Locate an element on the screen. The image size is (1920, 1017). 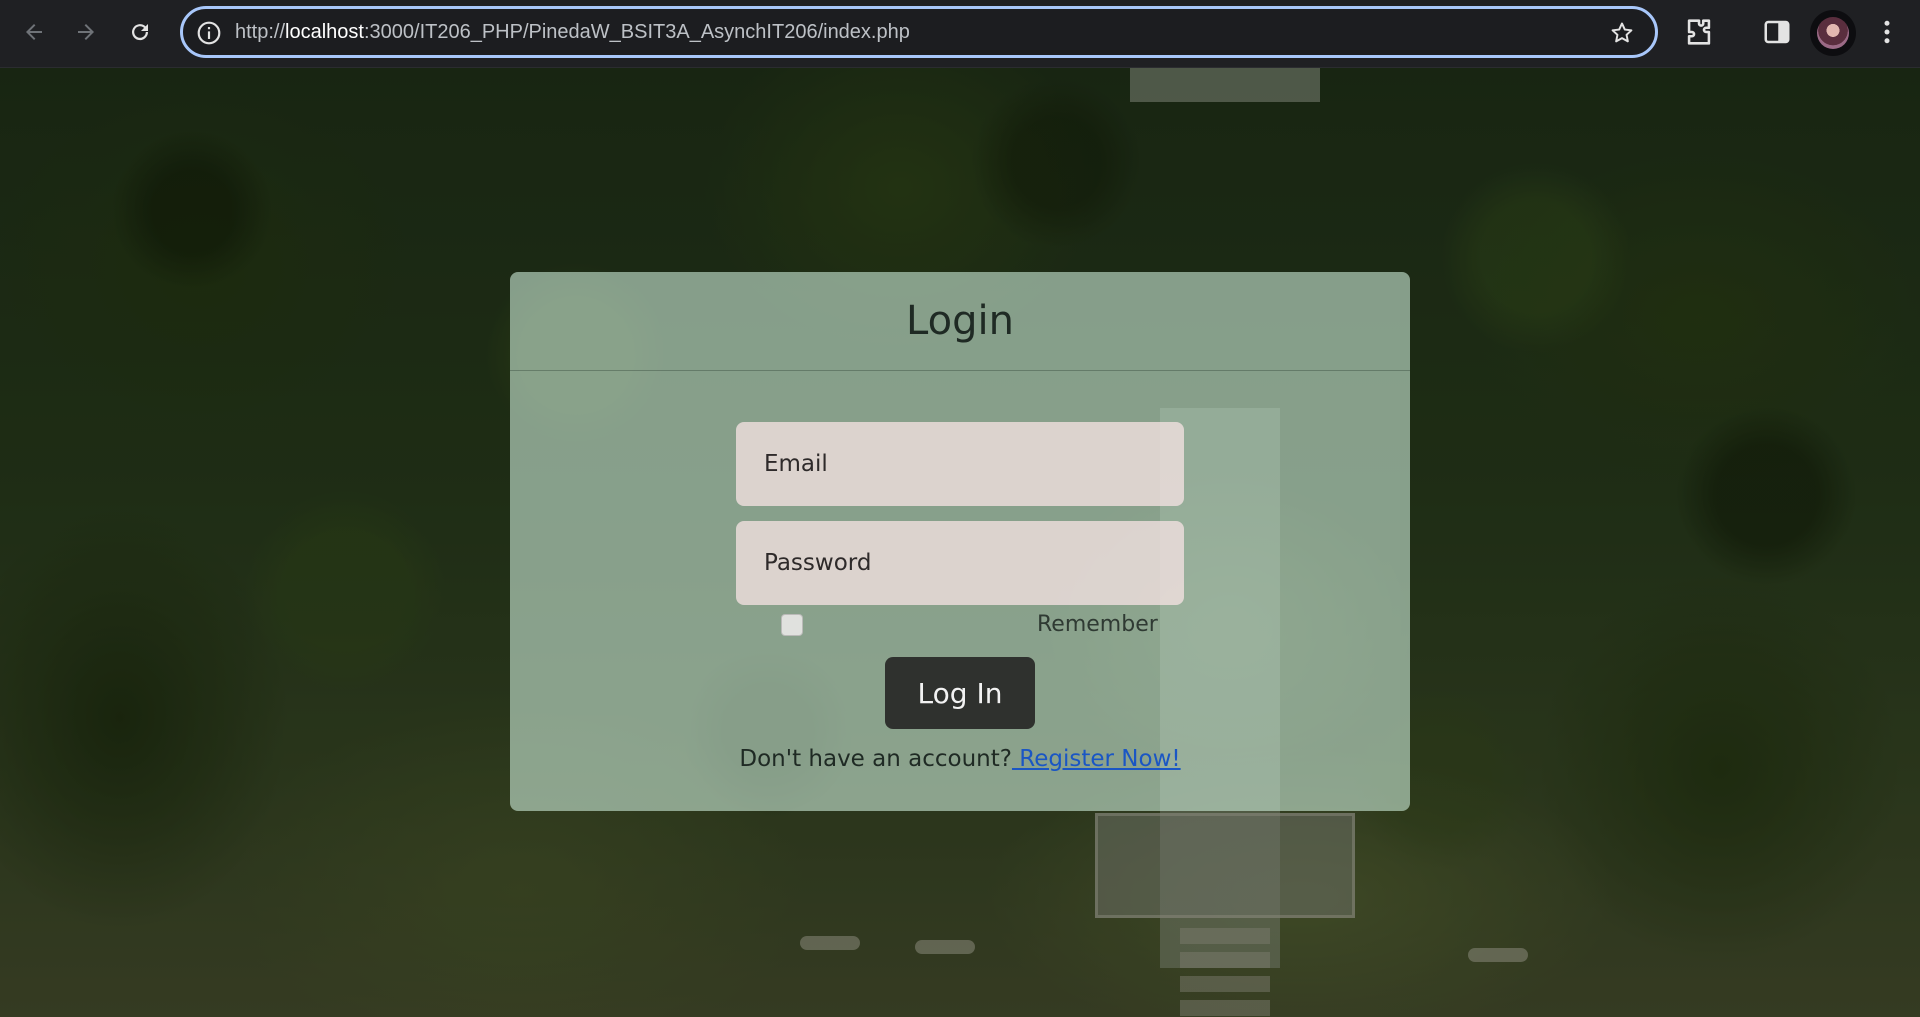
reload-icon is located at coordinates (140, 32).